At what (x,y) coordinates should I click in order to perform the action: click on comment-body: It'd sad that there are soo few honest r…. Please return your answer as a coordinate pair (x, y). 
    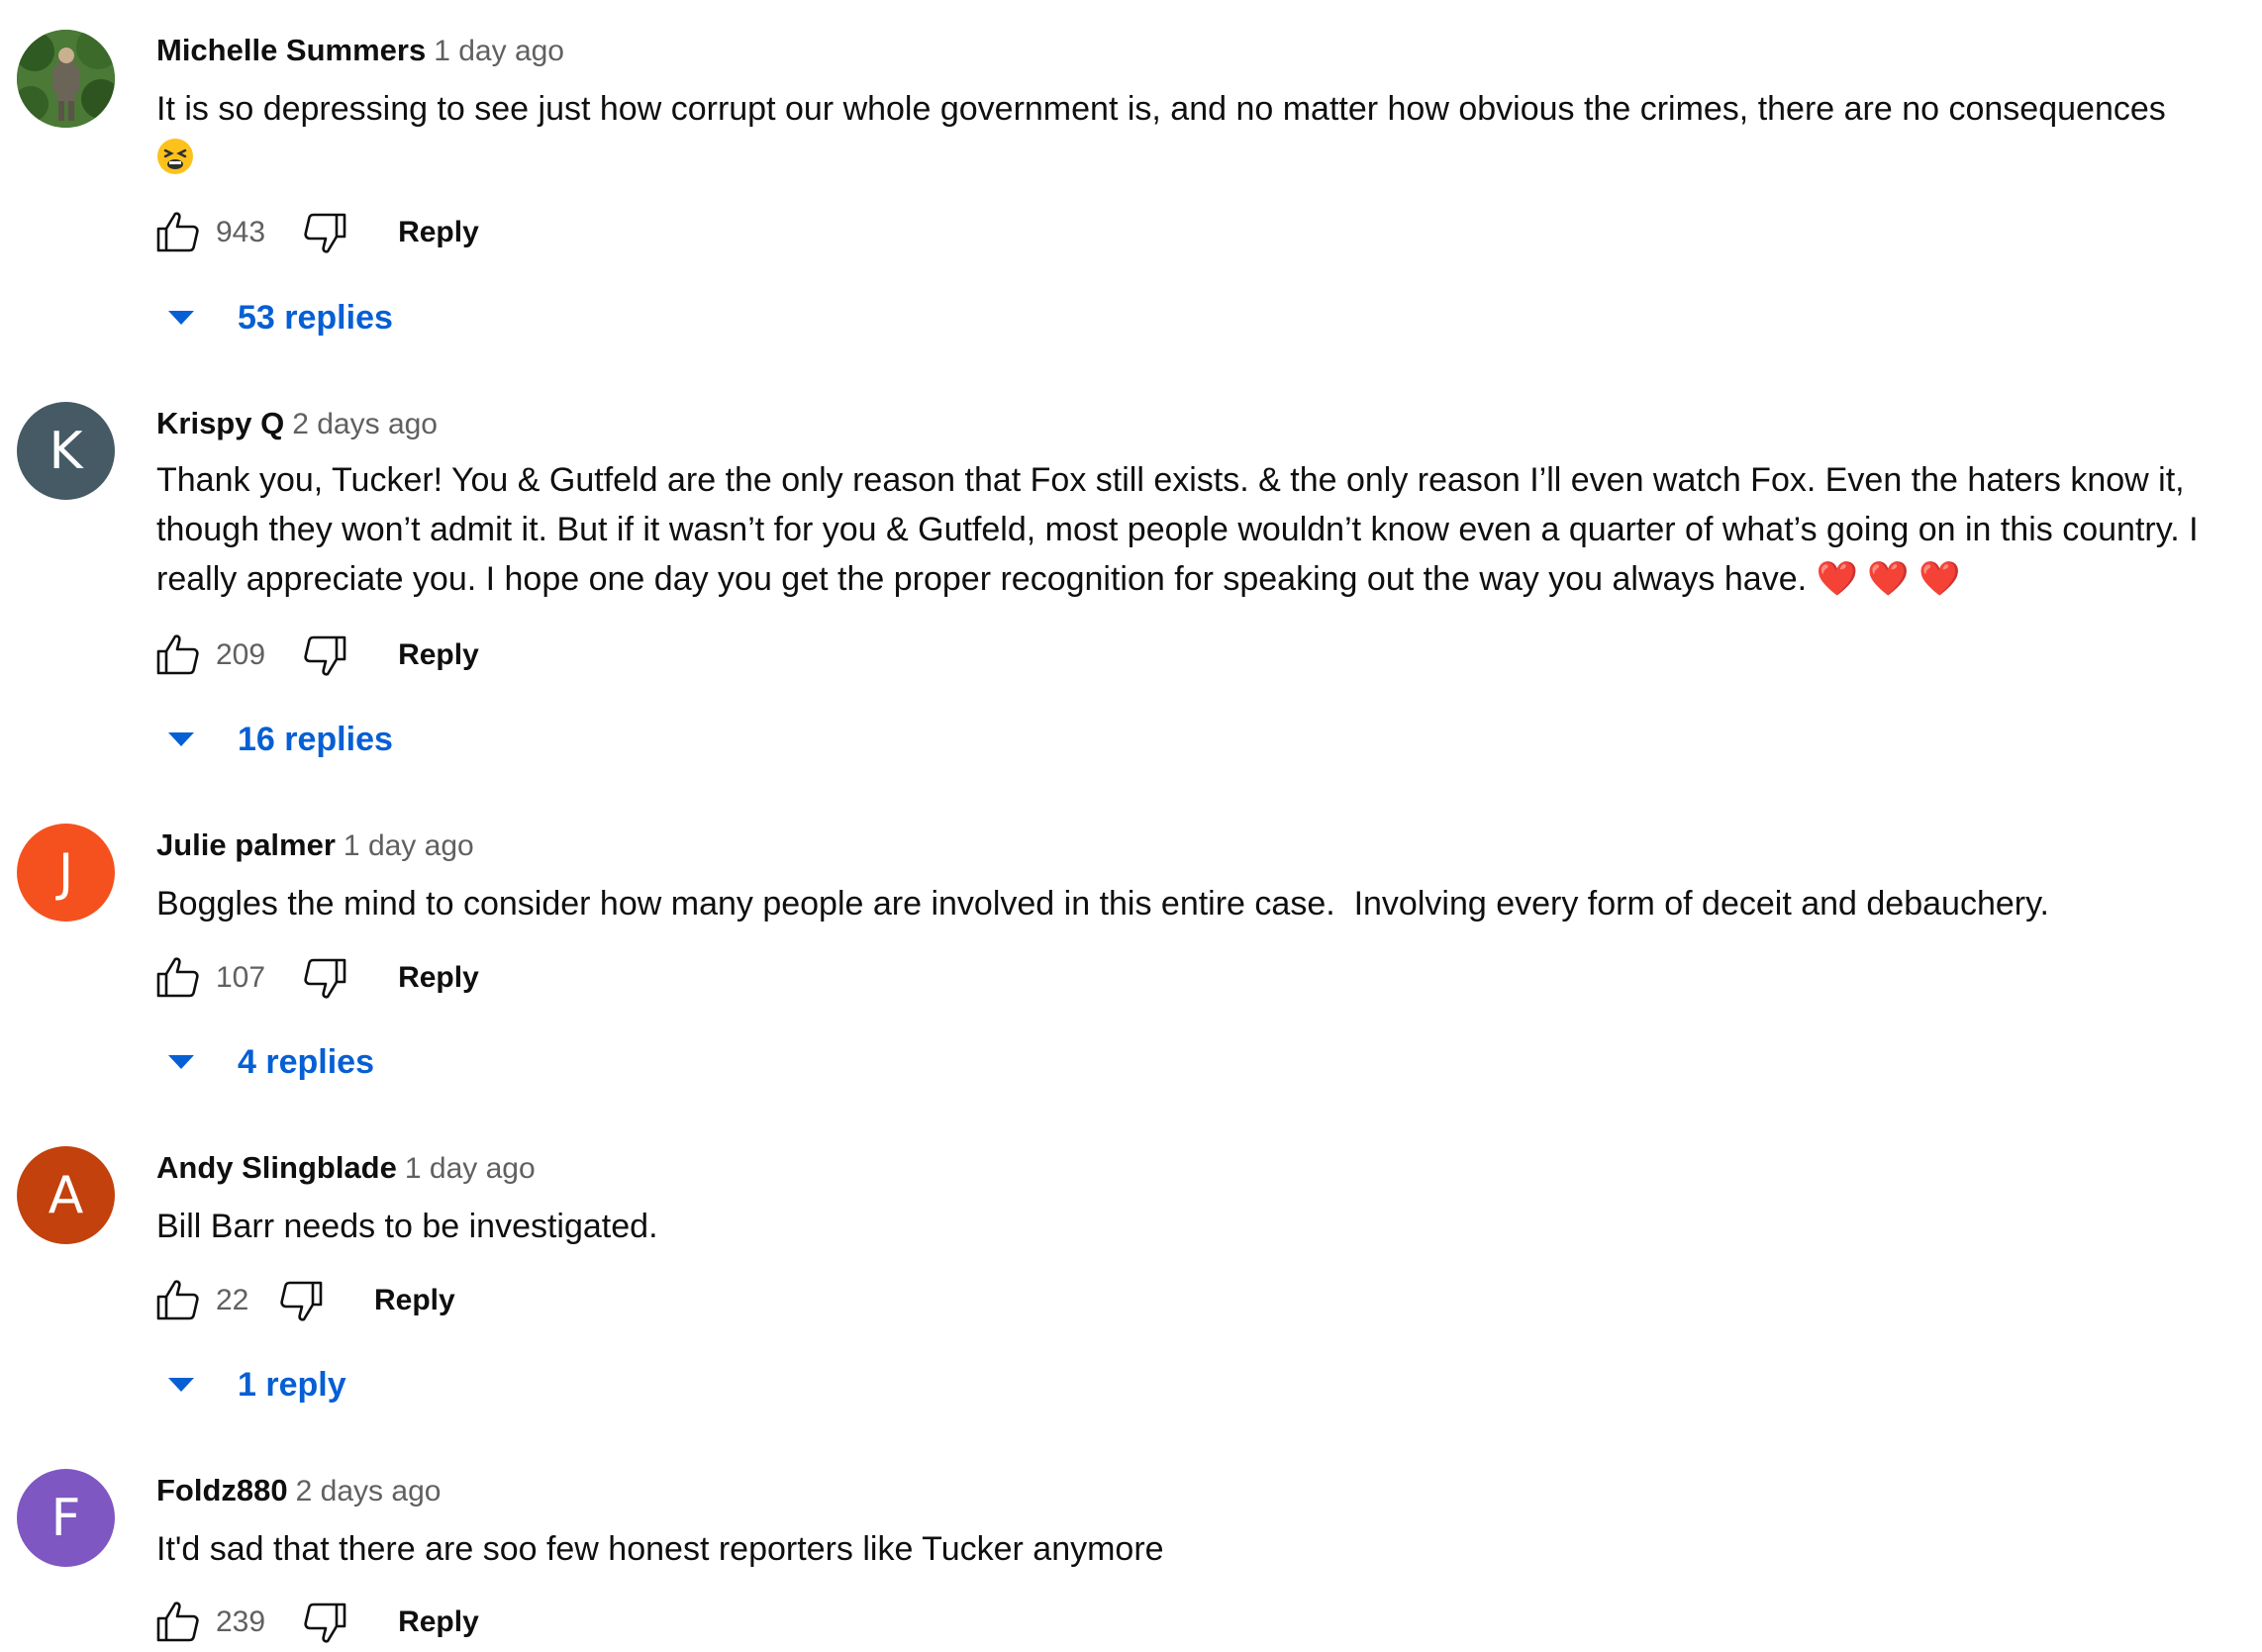
    Looking at the image, I should click on (660, 1549).